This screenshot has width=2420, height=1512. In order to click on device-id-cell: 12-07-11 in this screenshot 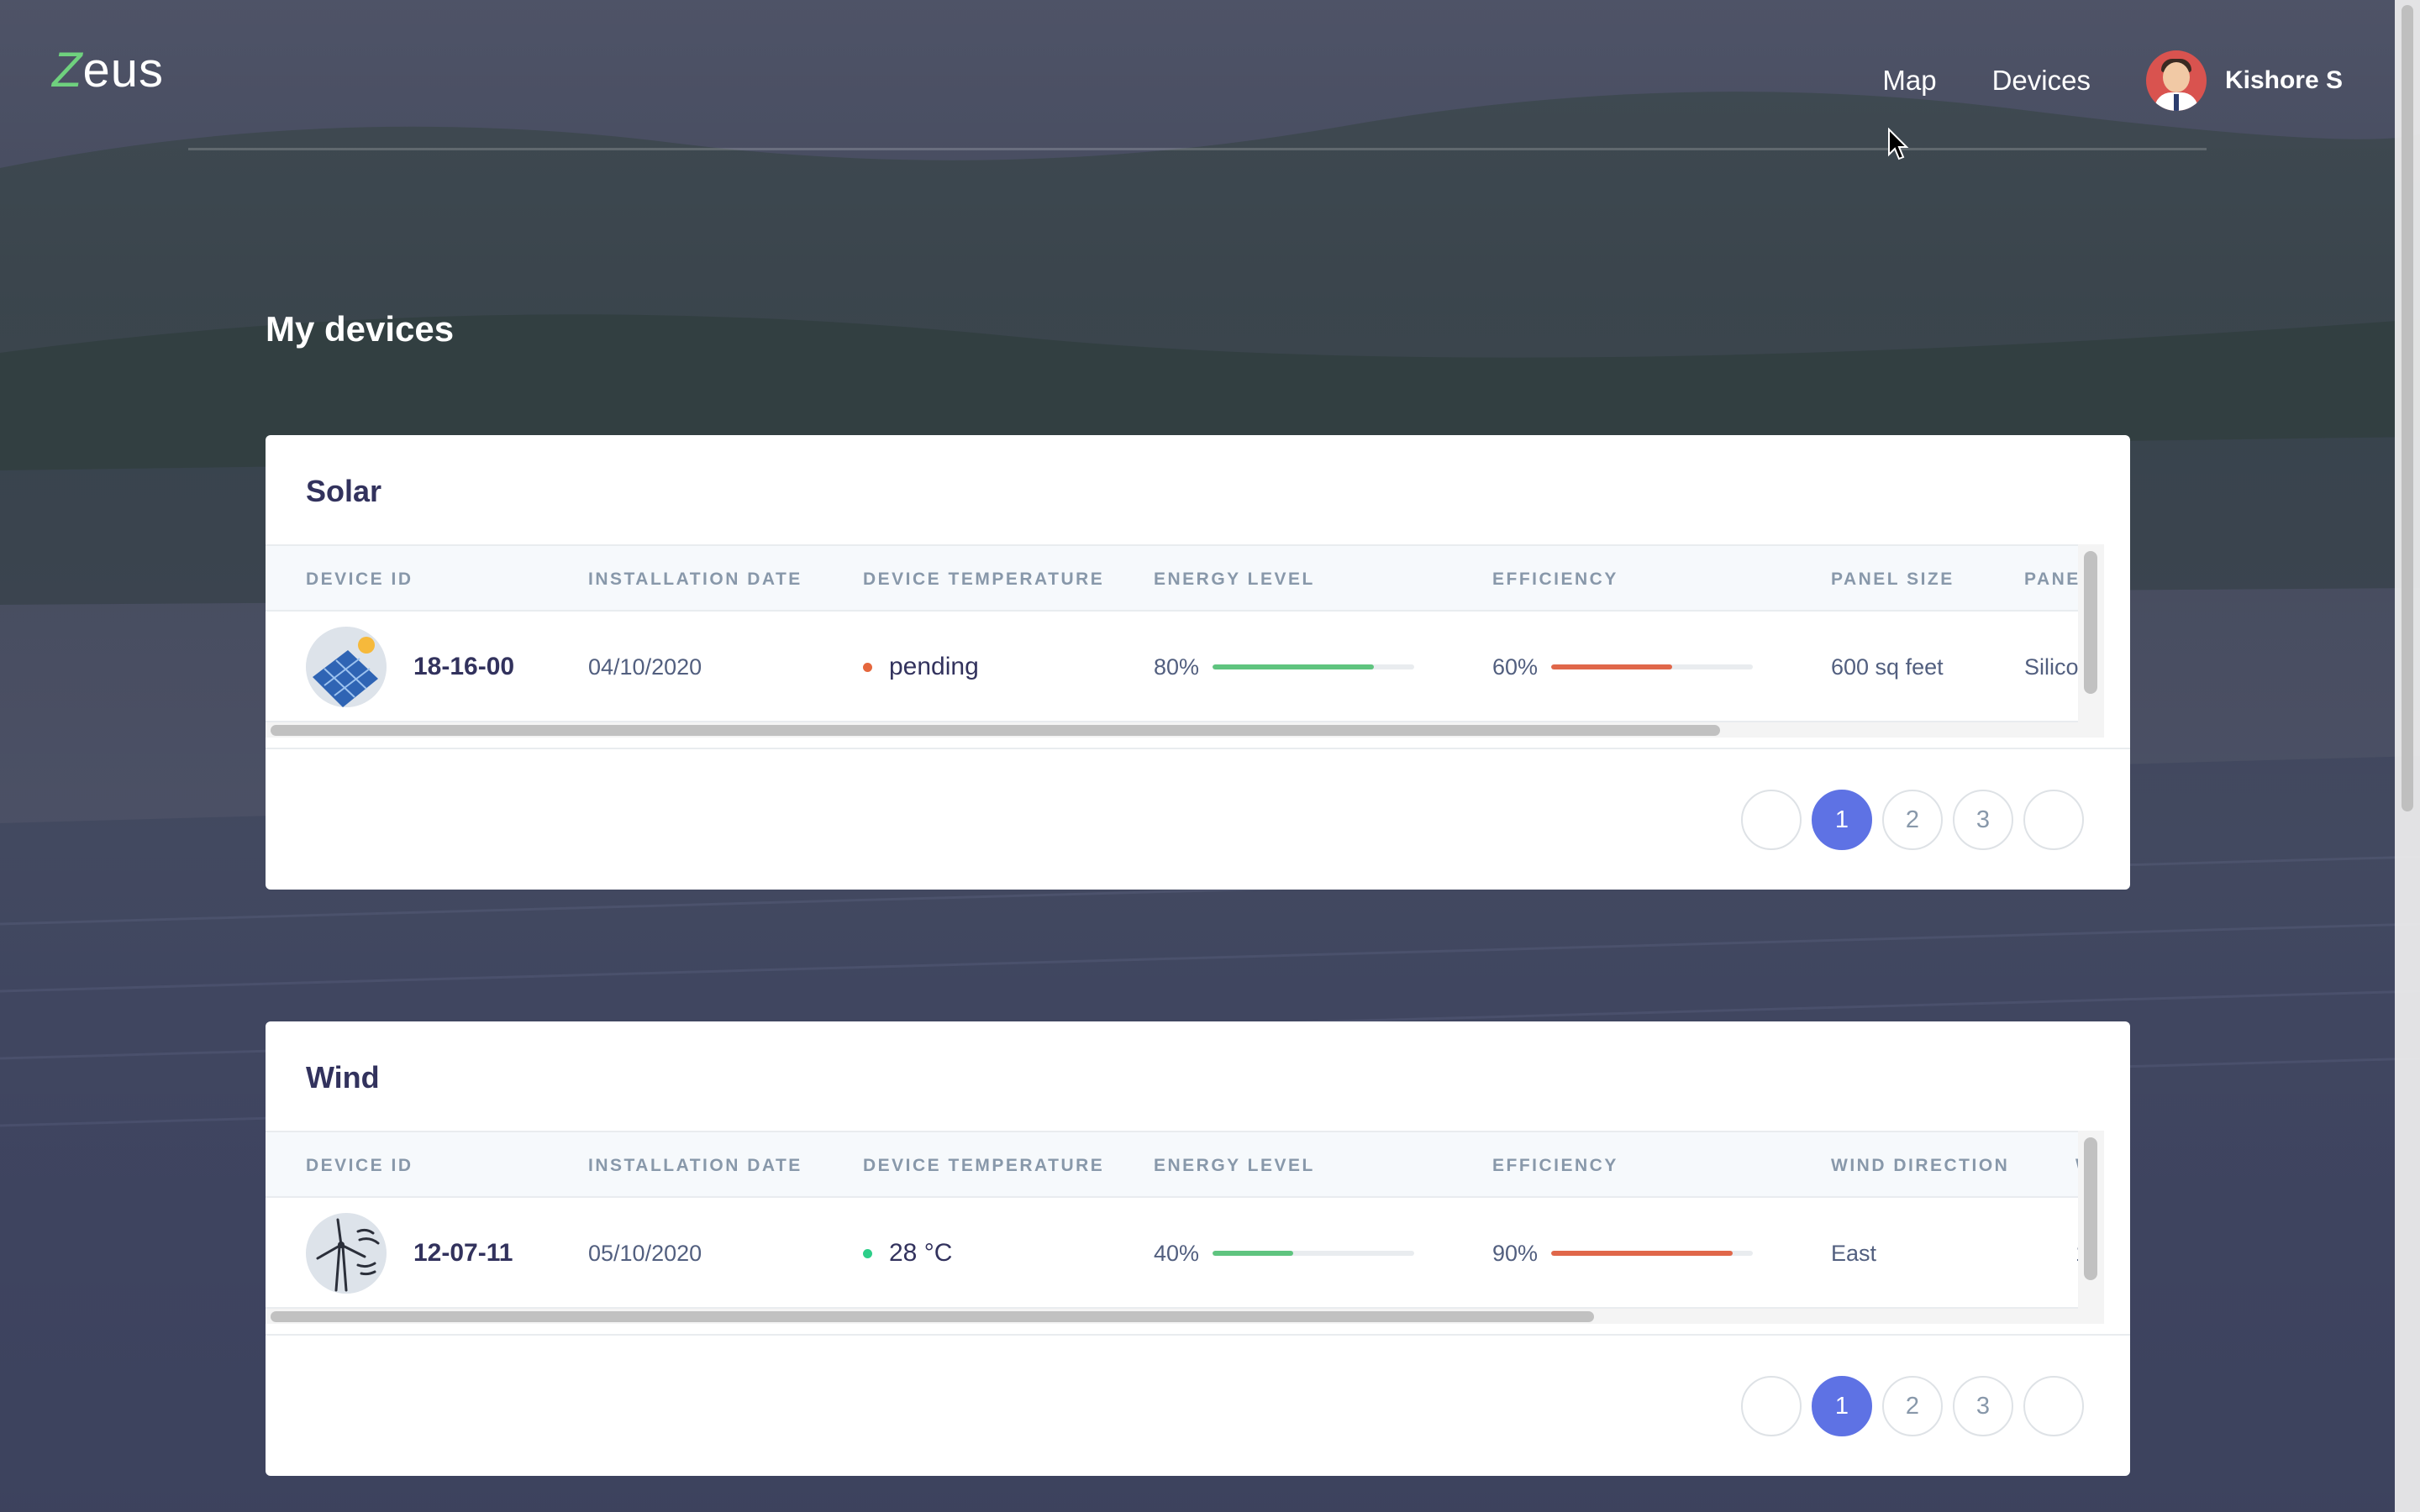, I will do `click(409, 1253)`.